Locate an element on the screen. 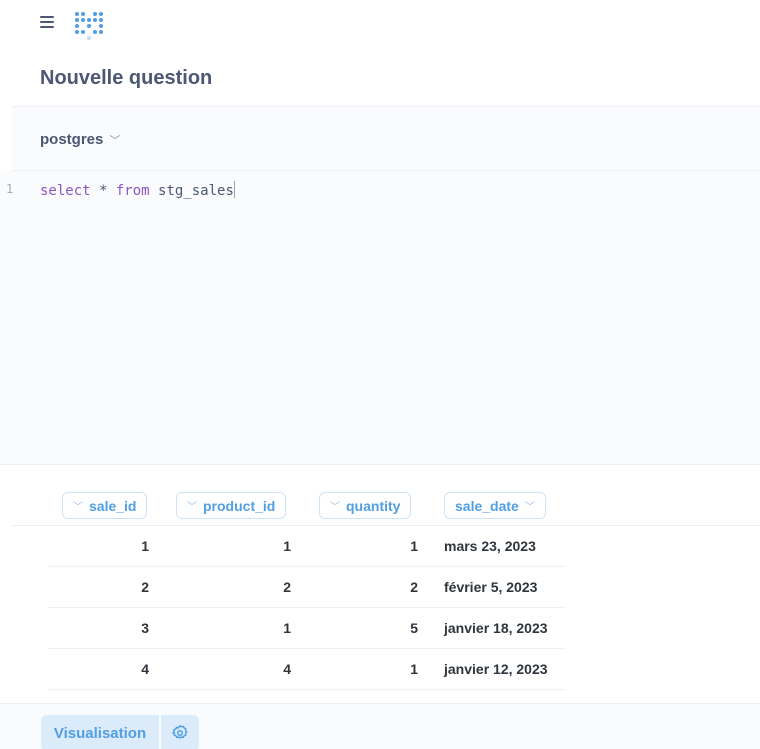 The image size is (760, 749). sql-table-name: stg_sales is located at coordinates (191, 191).